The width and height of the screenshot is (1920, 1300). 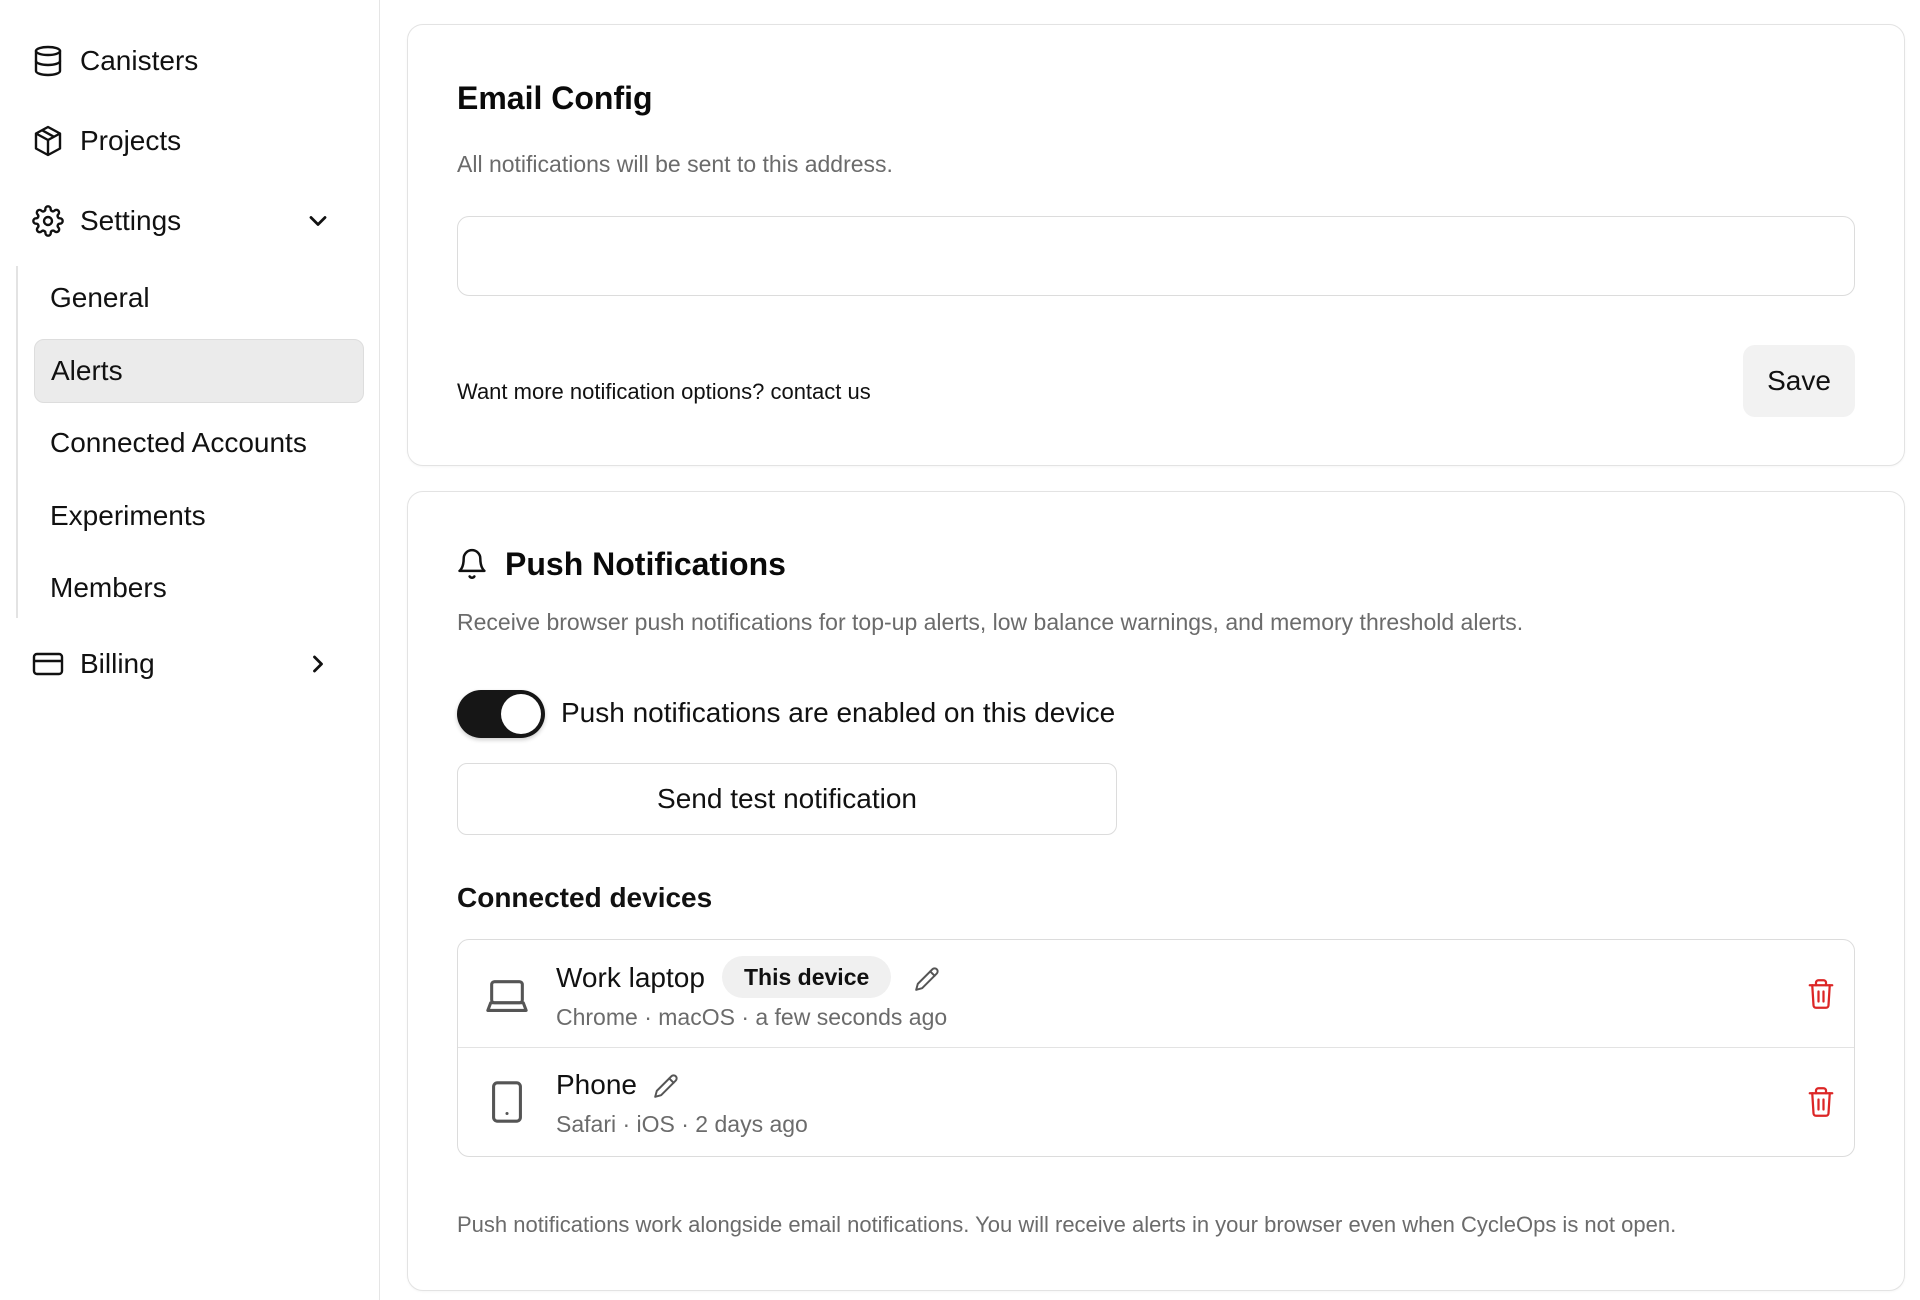 I want to click on push-notifications-title: Push Notifications, so click(x=645, y=564).